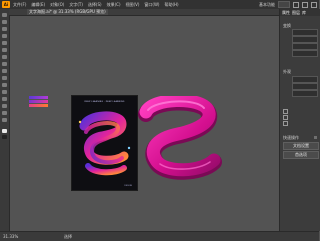  What do you see at coordinates (305, 53) in the screenshot?
I see `height-field` at bounding box center [305, 53].